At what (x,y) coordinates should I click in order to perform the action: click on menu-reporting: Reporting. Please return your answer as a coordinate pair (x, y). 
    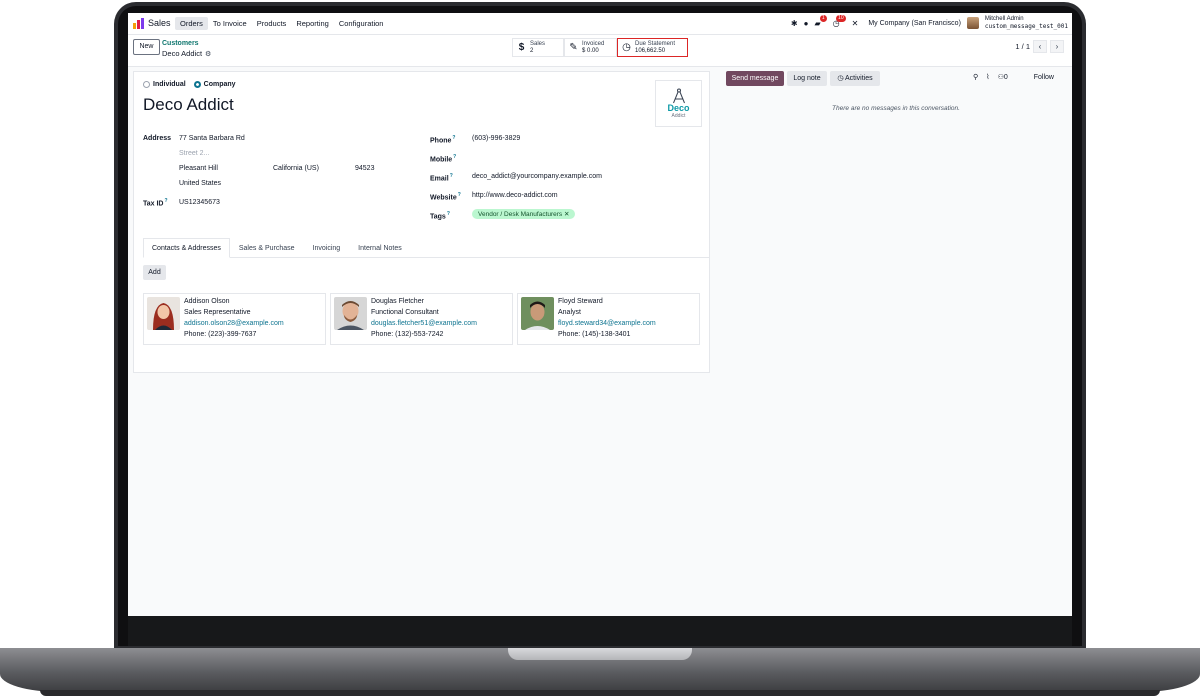
    Looking at the image, I should click on (312, 23).